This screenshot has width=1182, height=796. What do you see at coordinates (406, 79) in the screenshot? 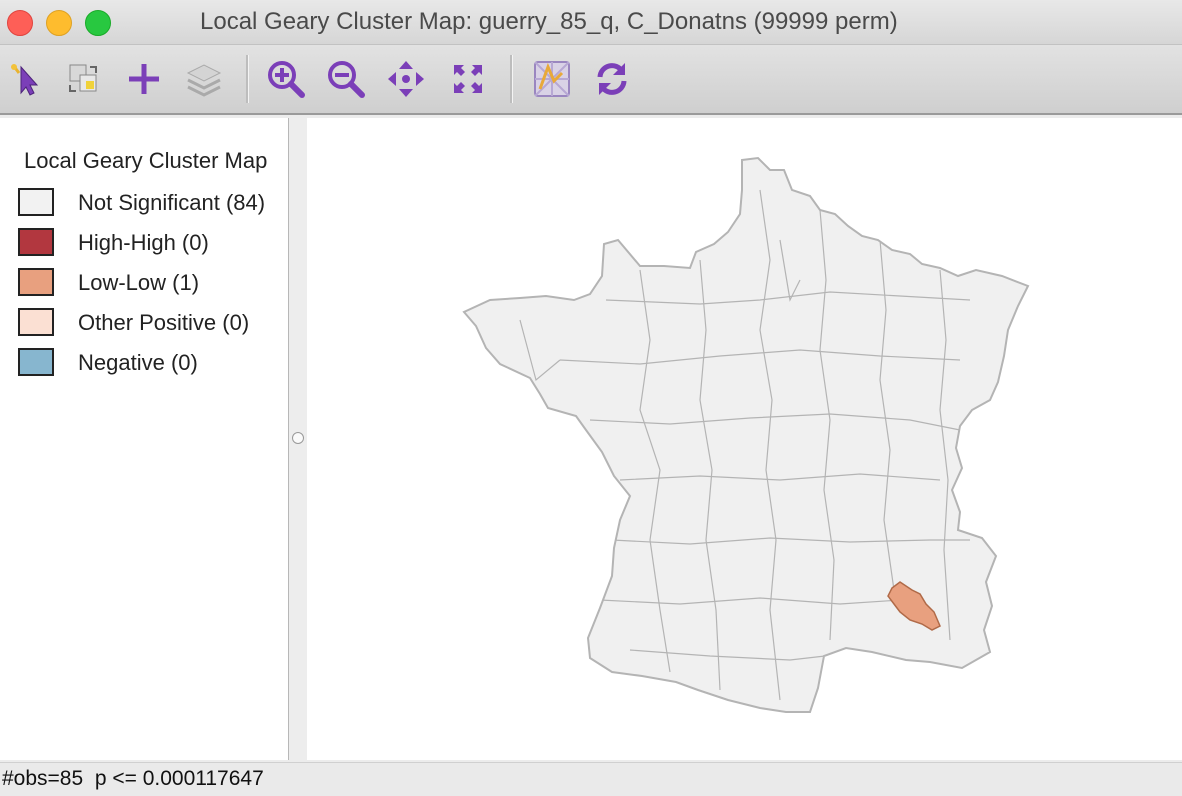
I see `pan-icon` at bounding box center [406, 79].